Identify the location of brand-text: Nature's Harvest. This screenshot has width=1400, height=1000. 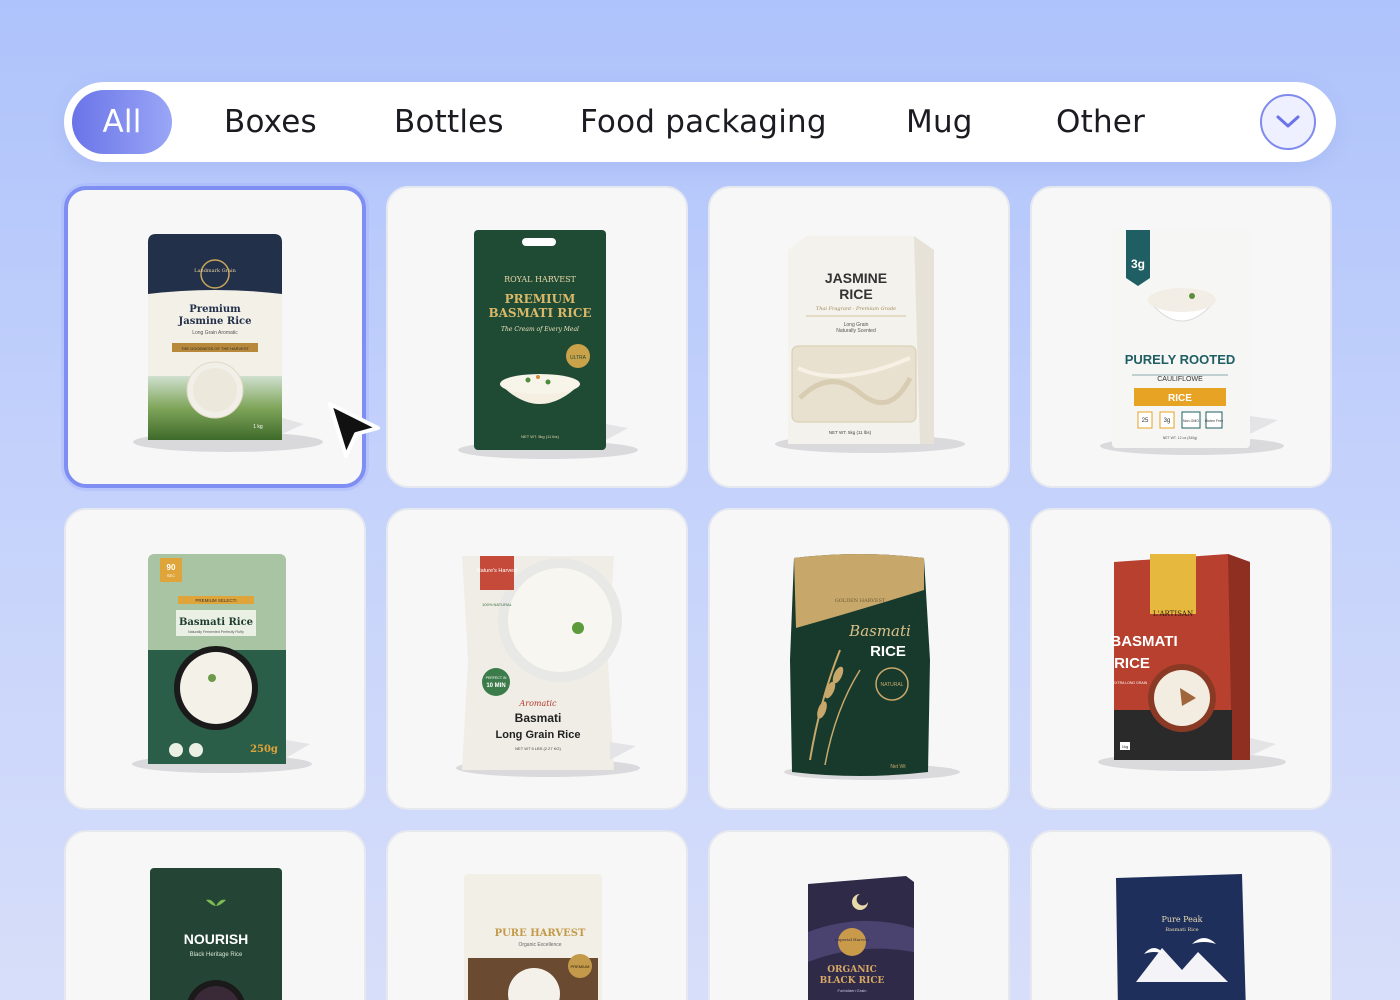
(497, 571).